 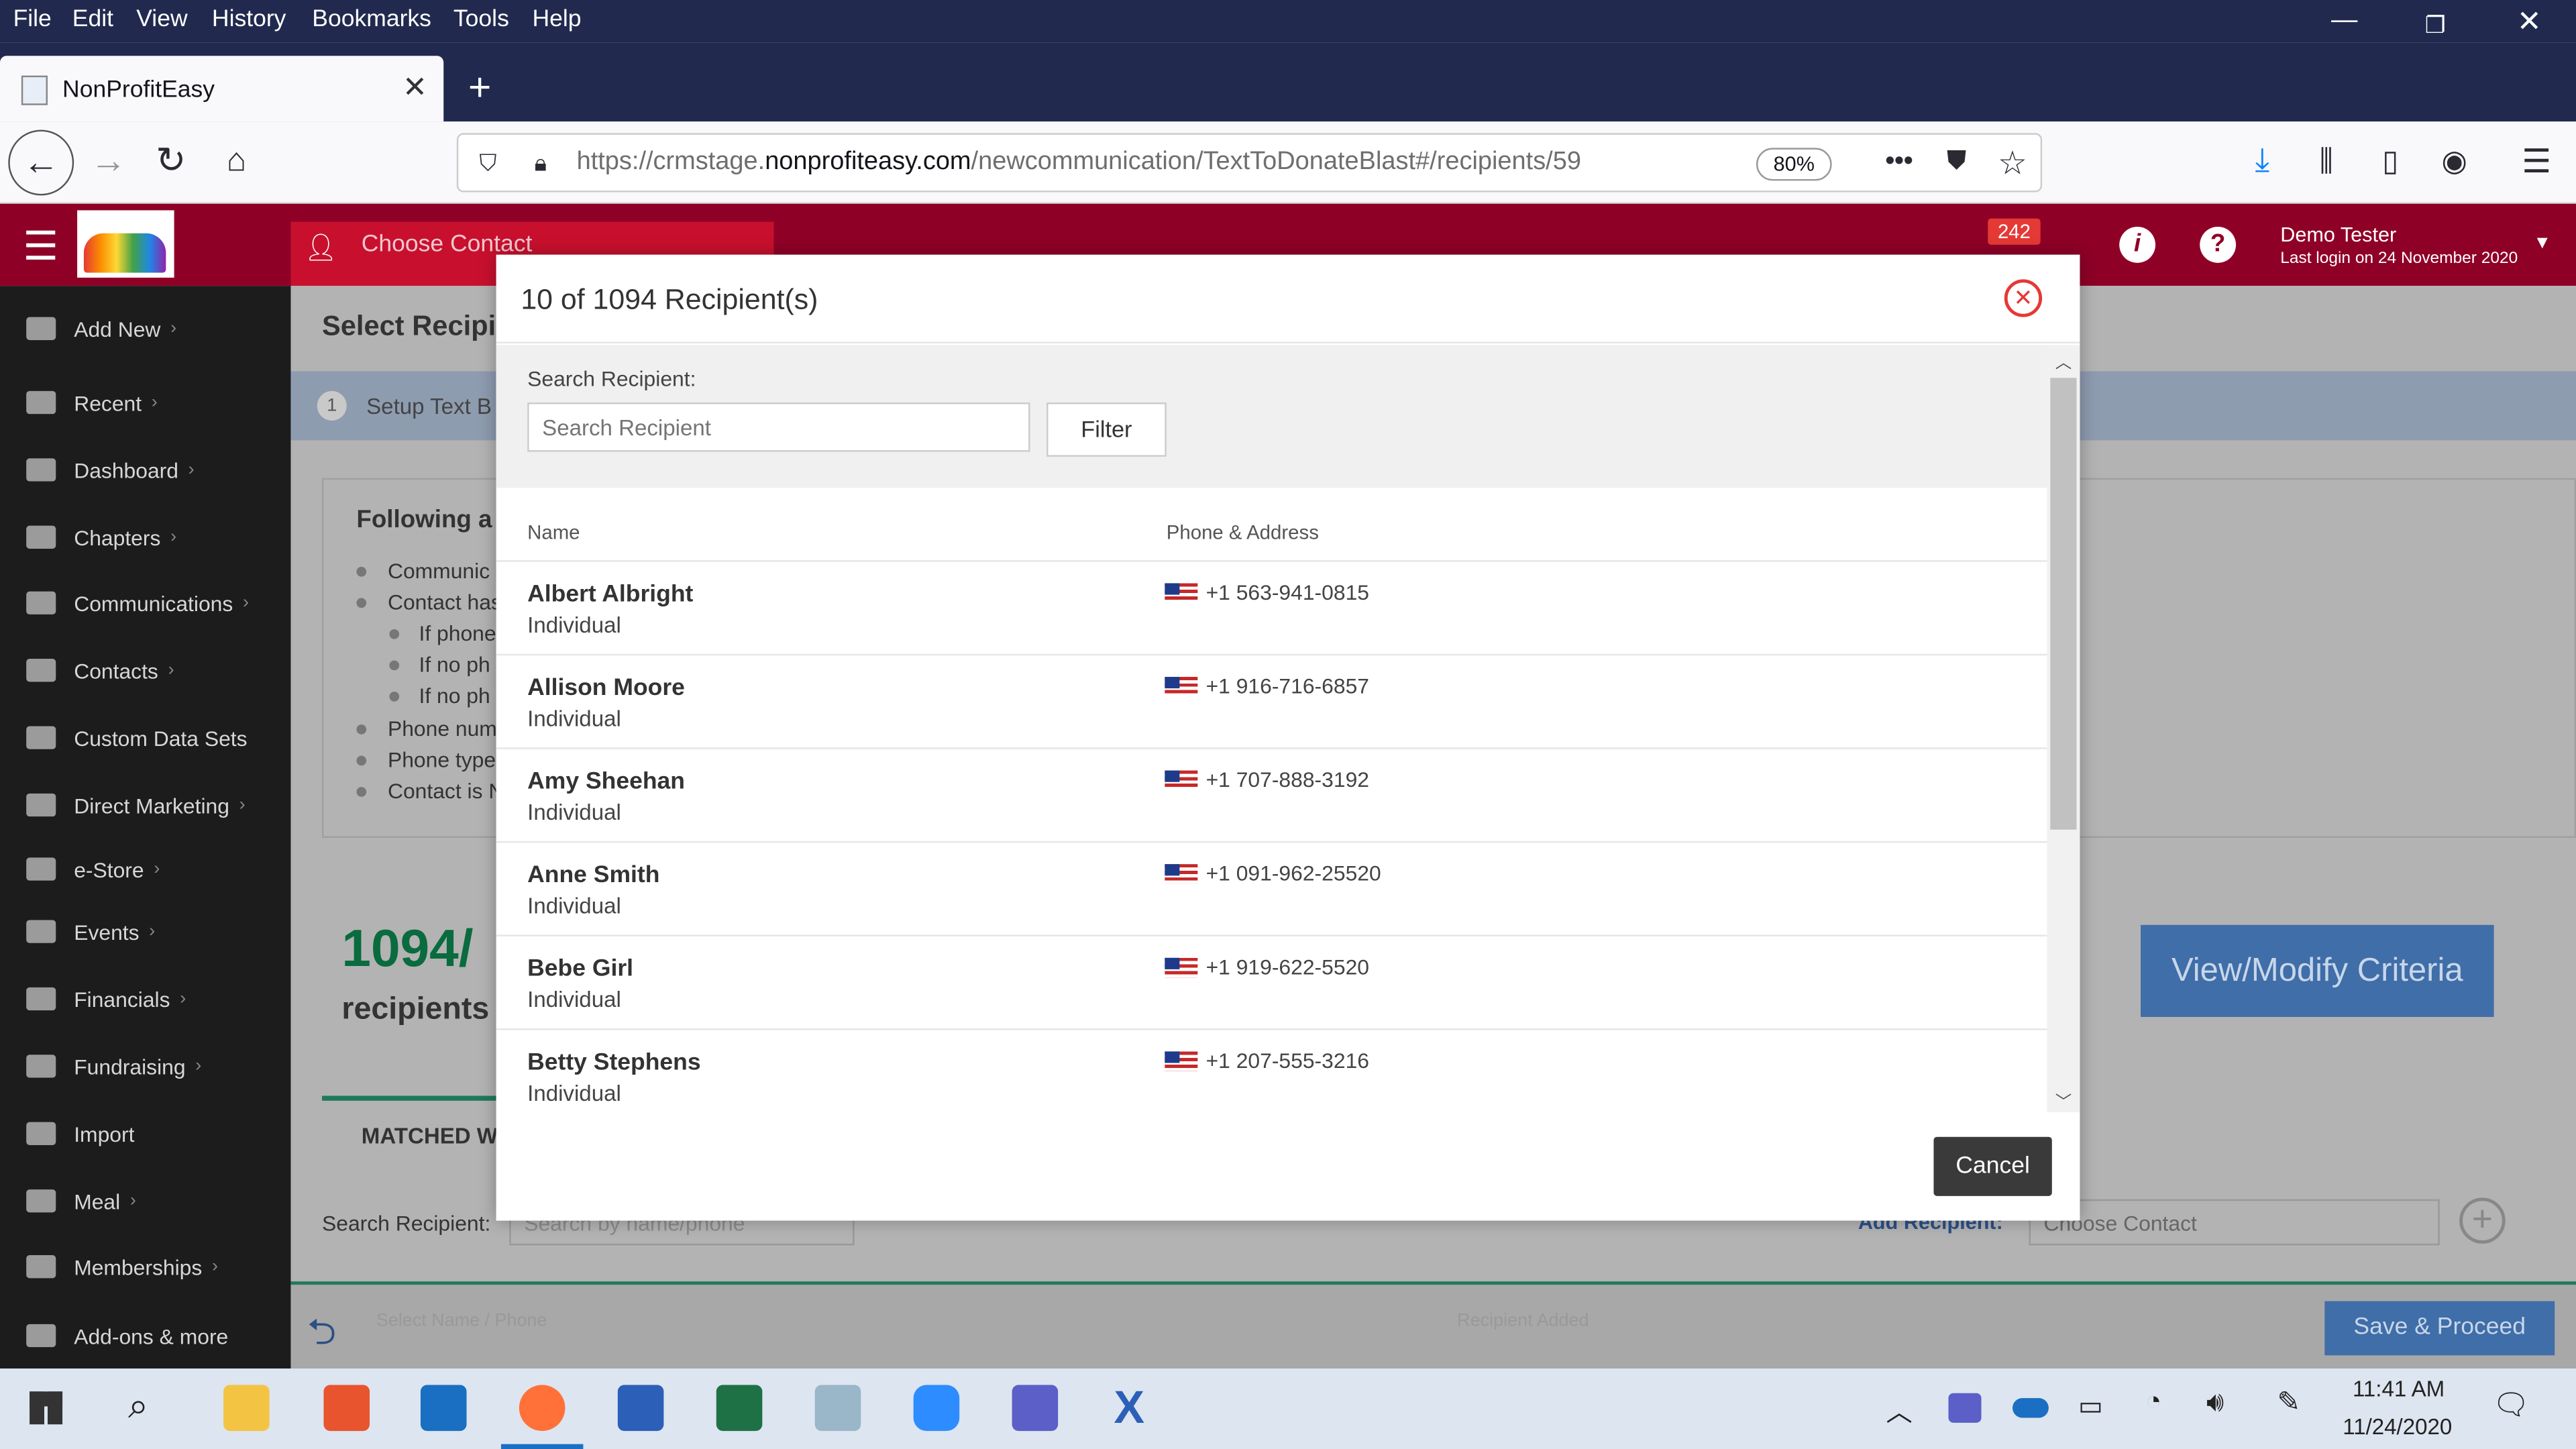 What do you see at coordinates (2439, 1328) in the screenshot?
I see `save-proceed-button: Save & Proceed` at bounding box center [2439, 1328].